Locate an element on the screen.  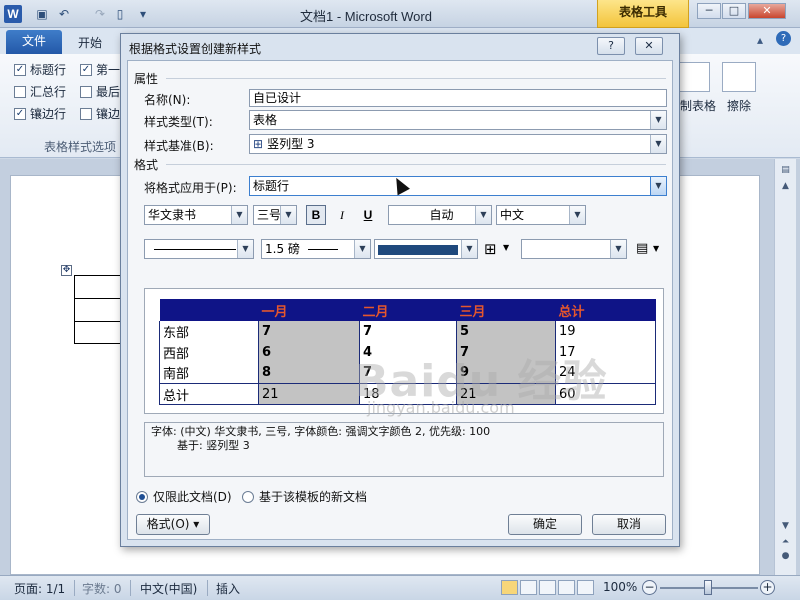
format-menu-button: 格式(O) ▾ is located at coordinates (173, 524).